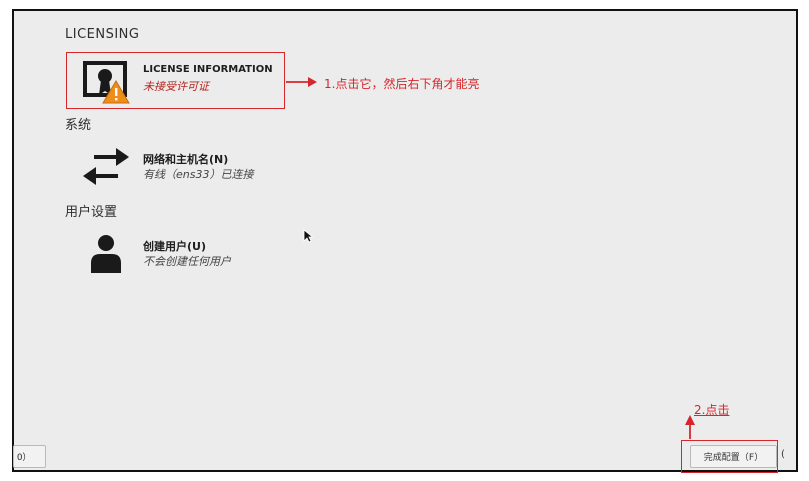  I want to click on mouse-cursor-icon, so click(308, 236).